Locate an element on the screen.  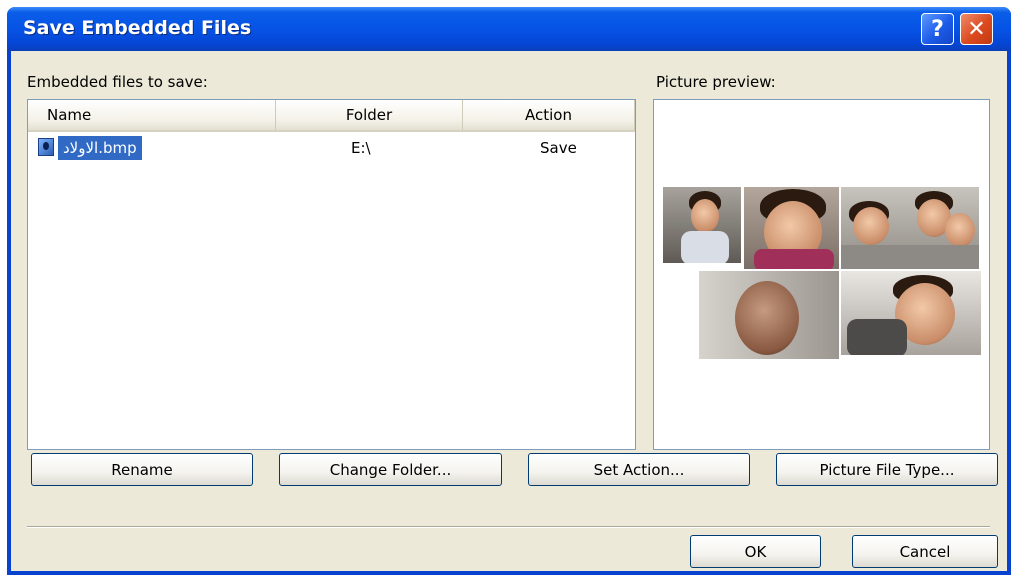
file-name-cell: الاولاد.bmp is located at coordinates (100, 148).